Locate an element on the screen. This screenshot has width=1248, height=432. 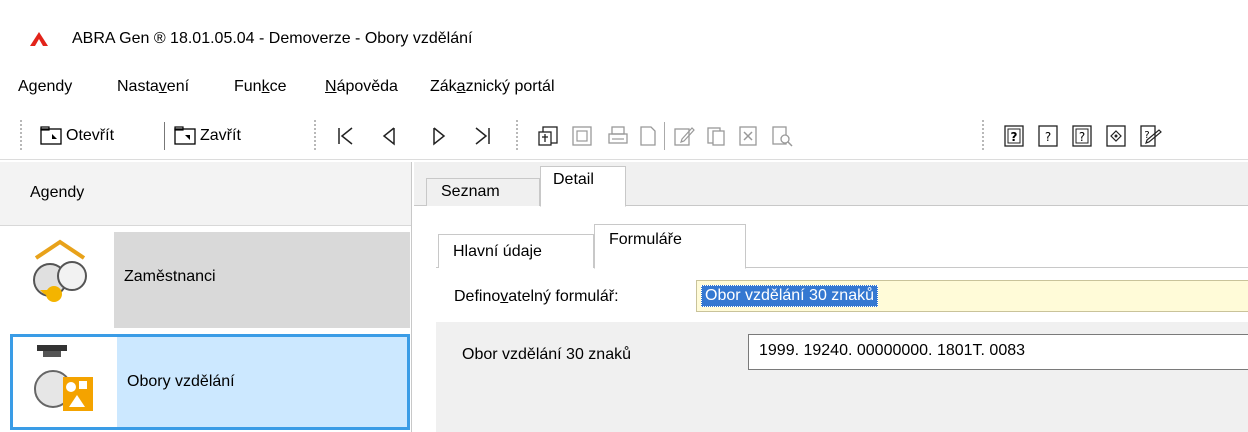
education-field-label: Obor vzdělání 30 znaků is located at coordinates (546, 354).